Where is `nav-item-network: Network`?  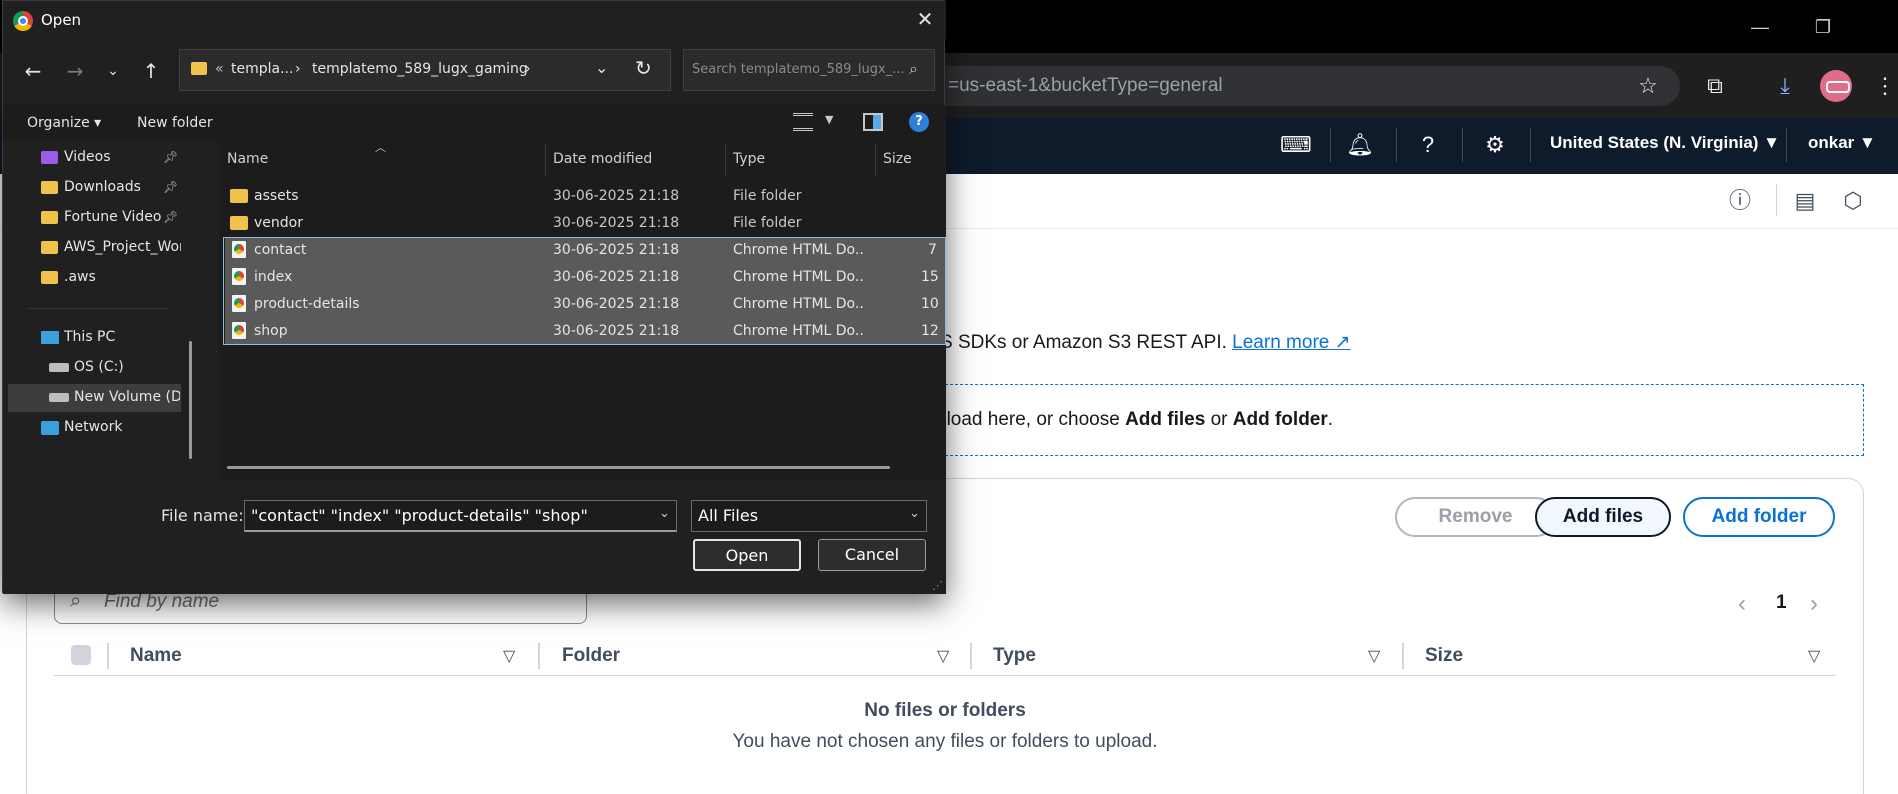
nav-item-network: Network is located at coordinates (119, 427).